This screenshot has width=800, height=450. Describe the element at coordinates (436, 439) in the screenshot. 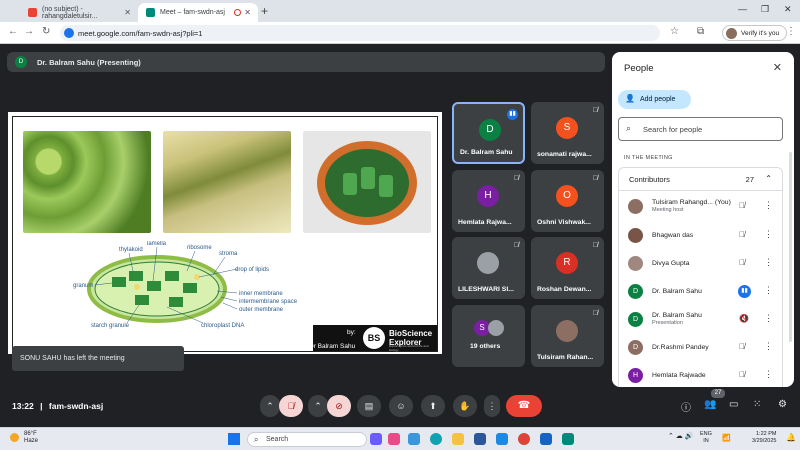

I see `edge-icon` at that location.